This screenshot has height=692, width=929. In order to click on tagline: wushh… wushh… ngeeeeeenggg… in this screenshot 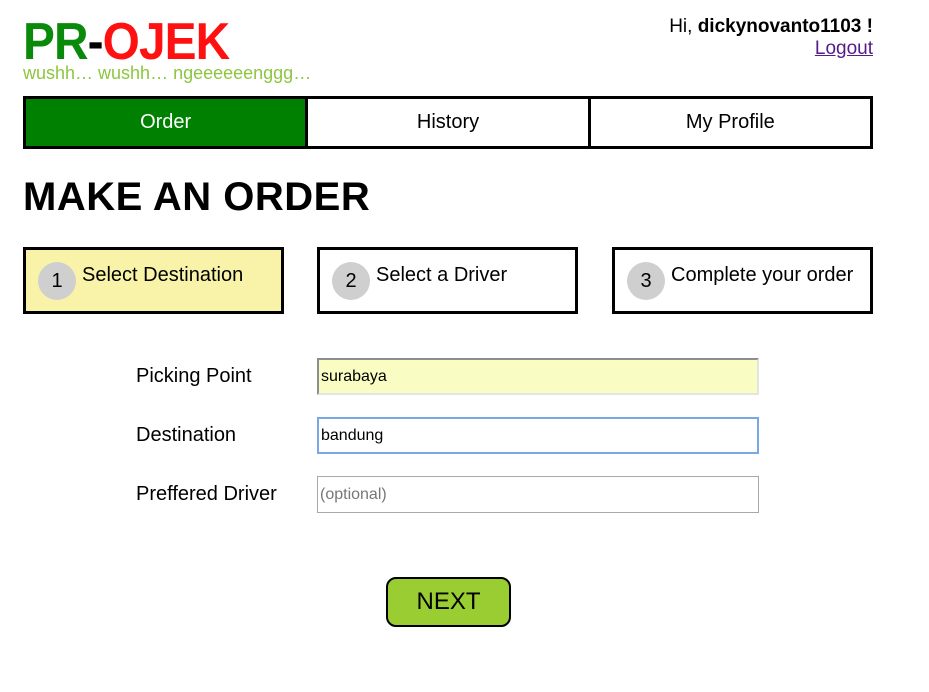, I will do `click(167, 73)`.